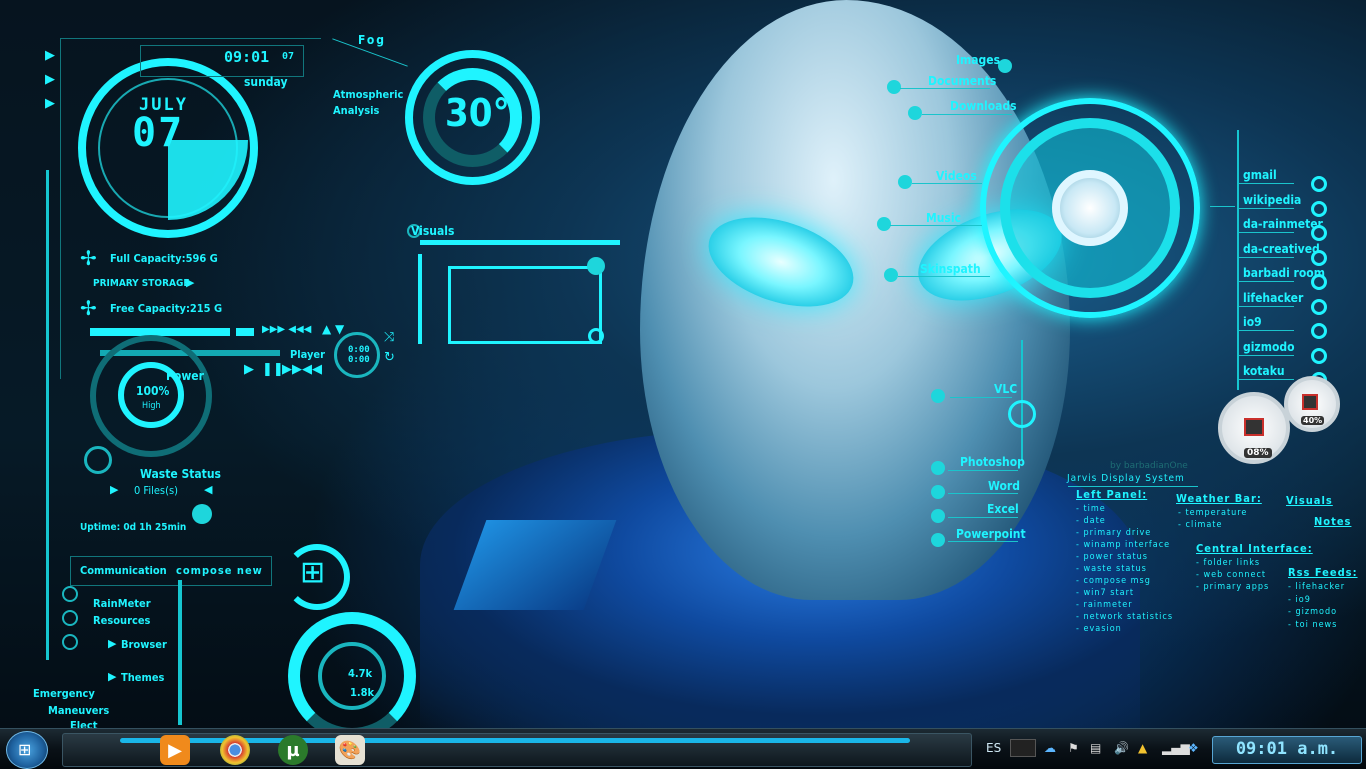  What do you see at coordinates (144, 644) in the screenshot?
I see `browser-link: Browser` at bounding box center [144, 644].